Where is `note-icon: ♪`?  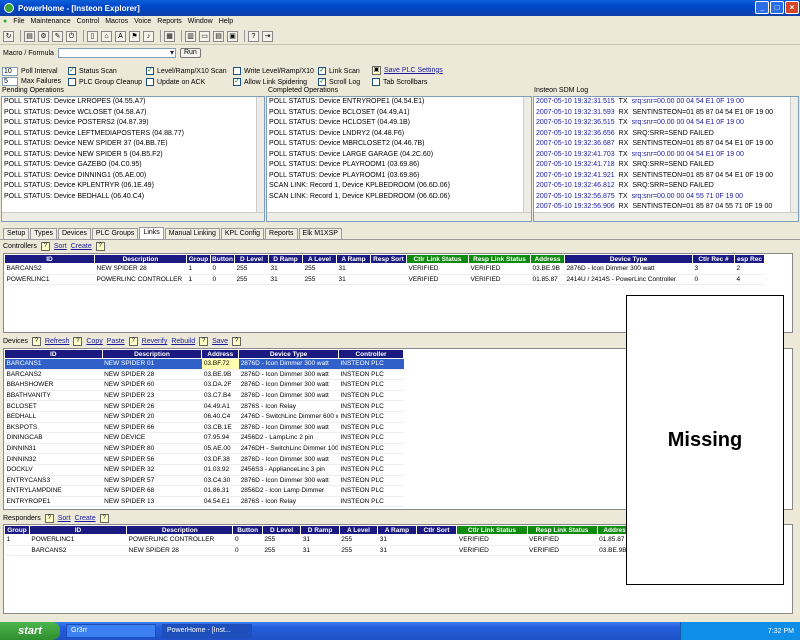 note-icon: ♪ is located at coordinates (148, 36).